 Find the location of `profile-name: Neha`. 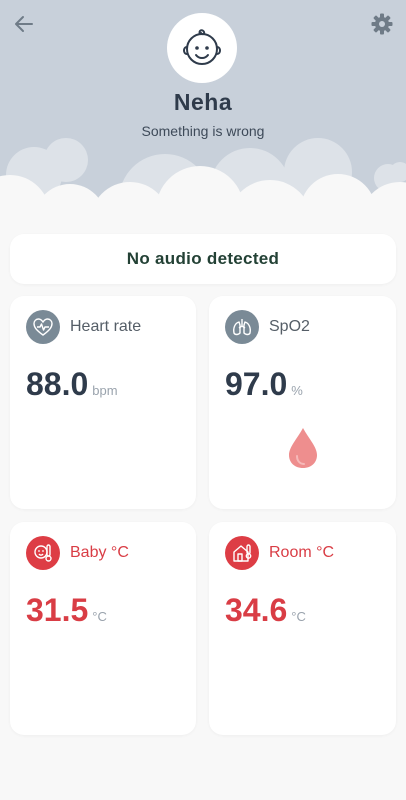

profile-name: Neha is located at coordinates (203, 102).